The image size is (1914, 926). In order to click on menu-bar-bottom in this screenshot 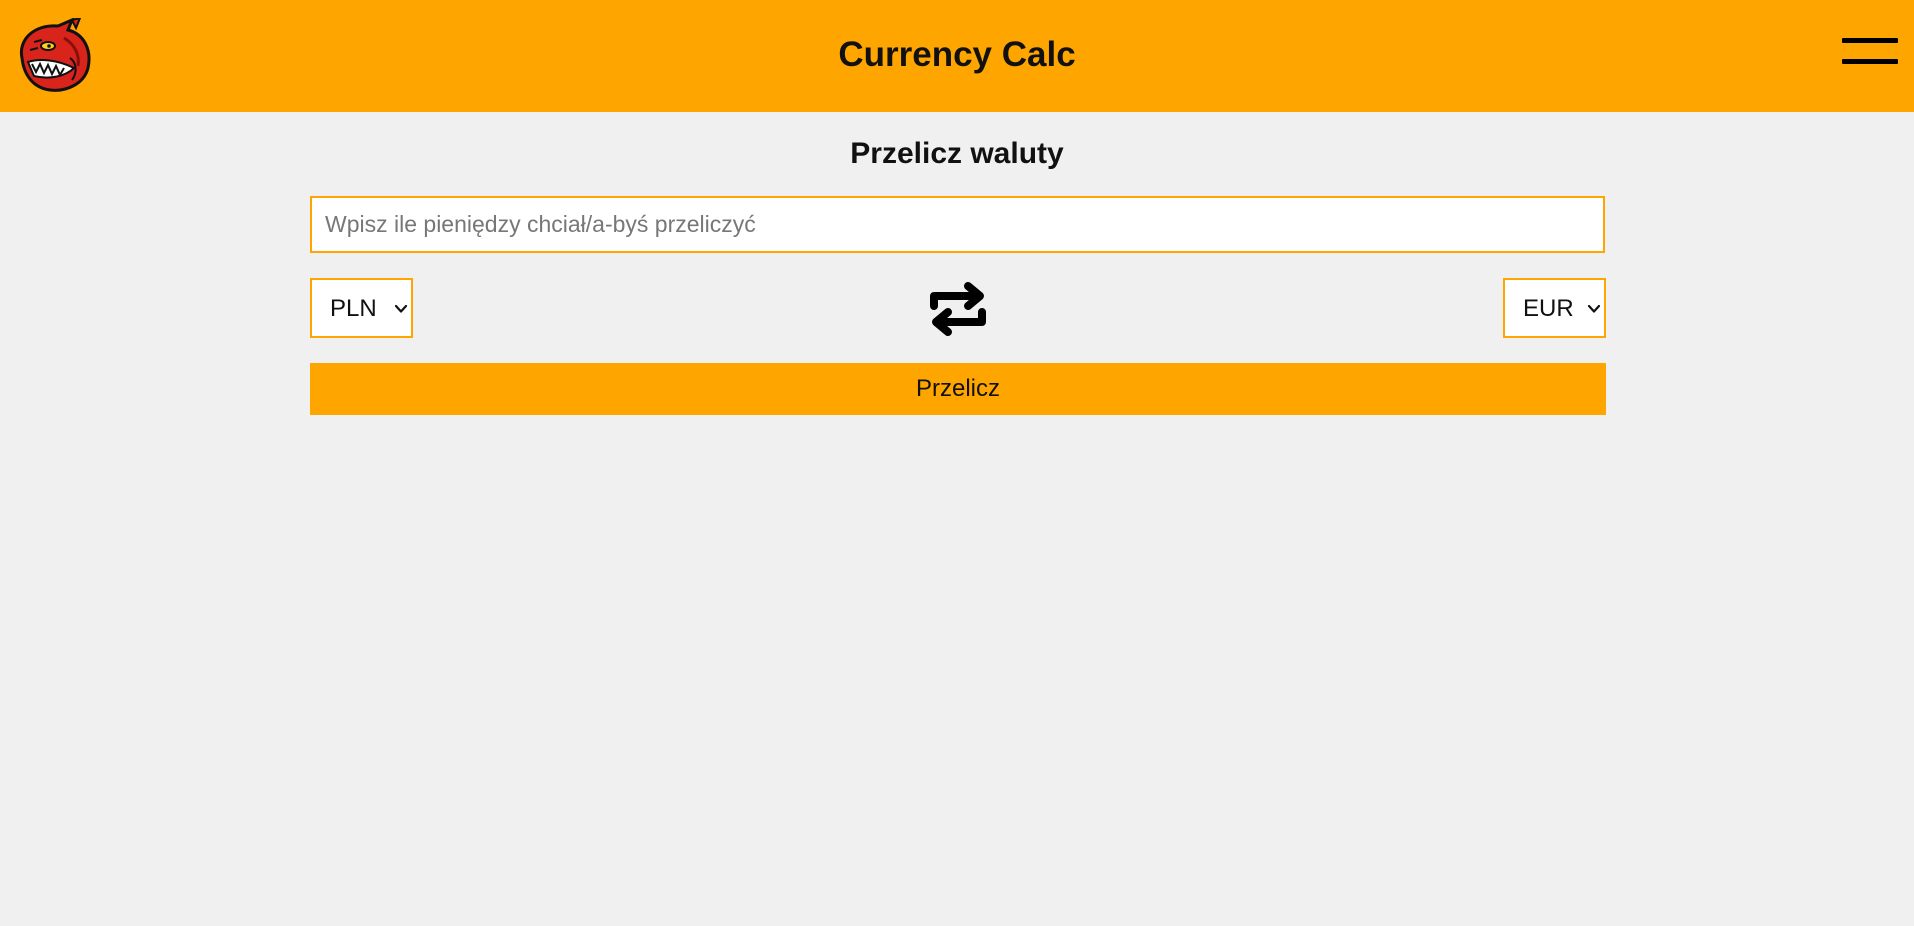, I will do `click(1870, 61)`.